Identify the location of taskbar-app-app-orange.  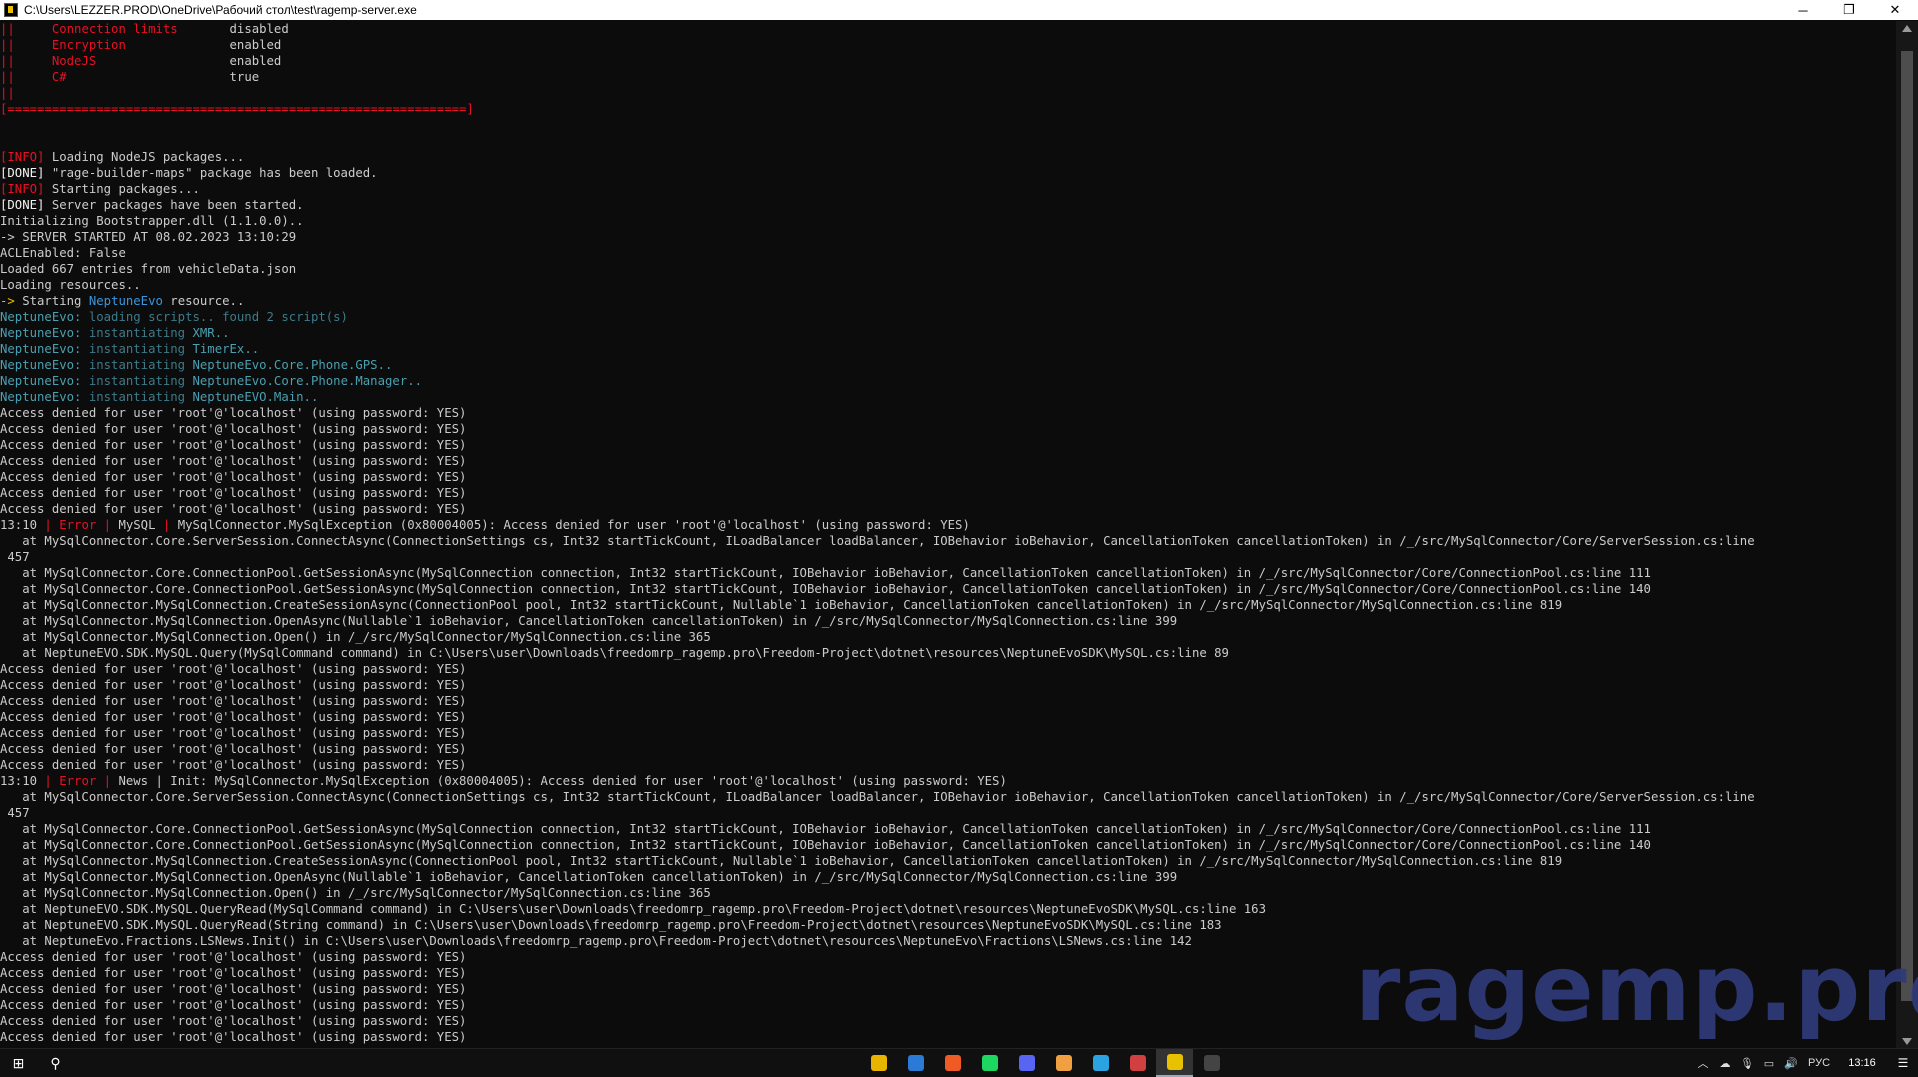
(1063, 1063).